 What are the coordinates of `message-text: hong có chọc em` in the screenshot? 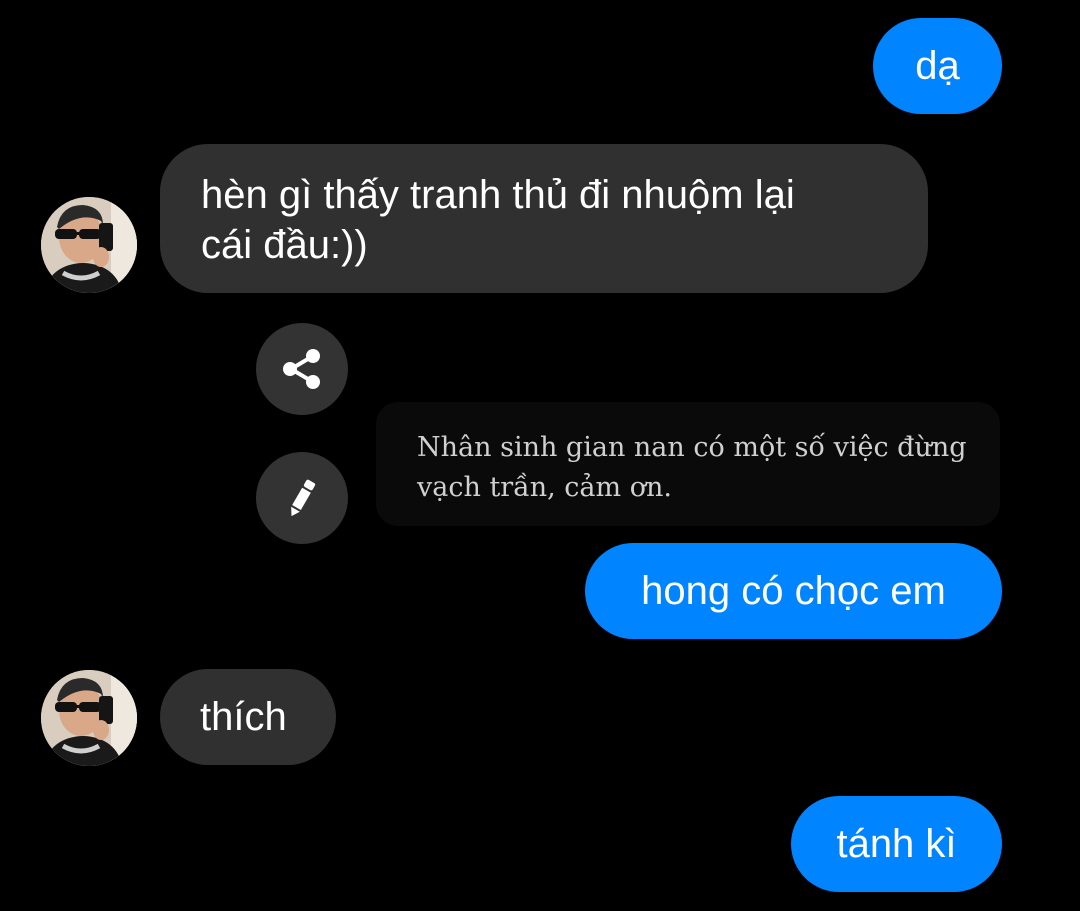 It's located at (793, 591).